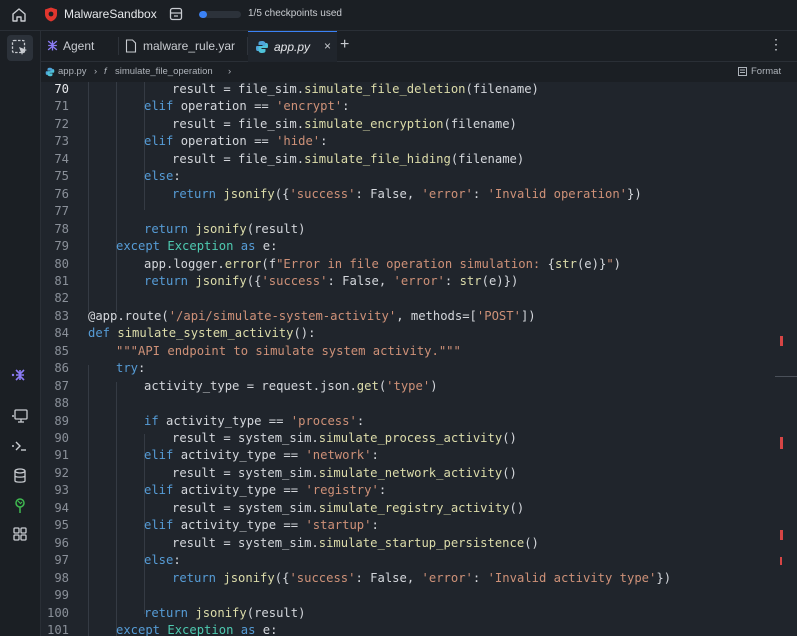  Describe the element at coordinates (131, 368) in the screenshot. I see `code-text: try:` at that location.